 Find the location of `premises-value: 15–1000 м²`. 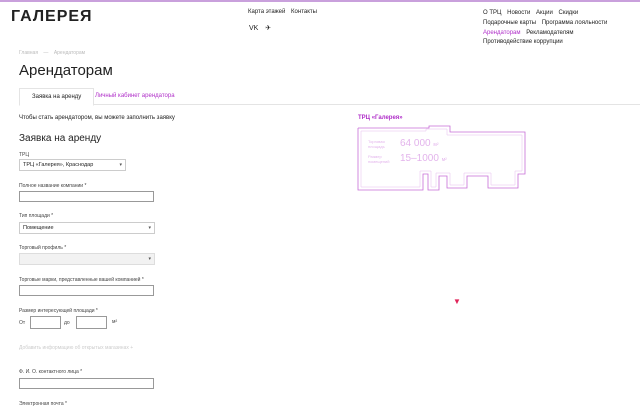

premises-value: 15–1000 м² is located at coordinates (423, 158).